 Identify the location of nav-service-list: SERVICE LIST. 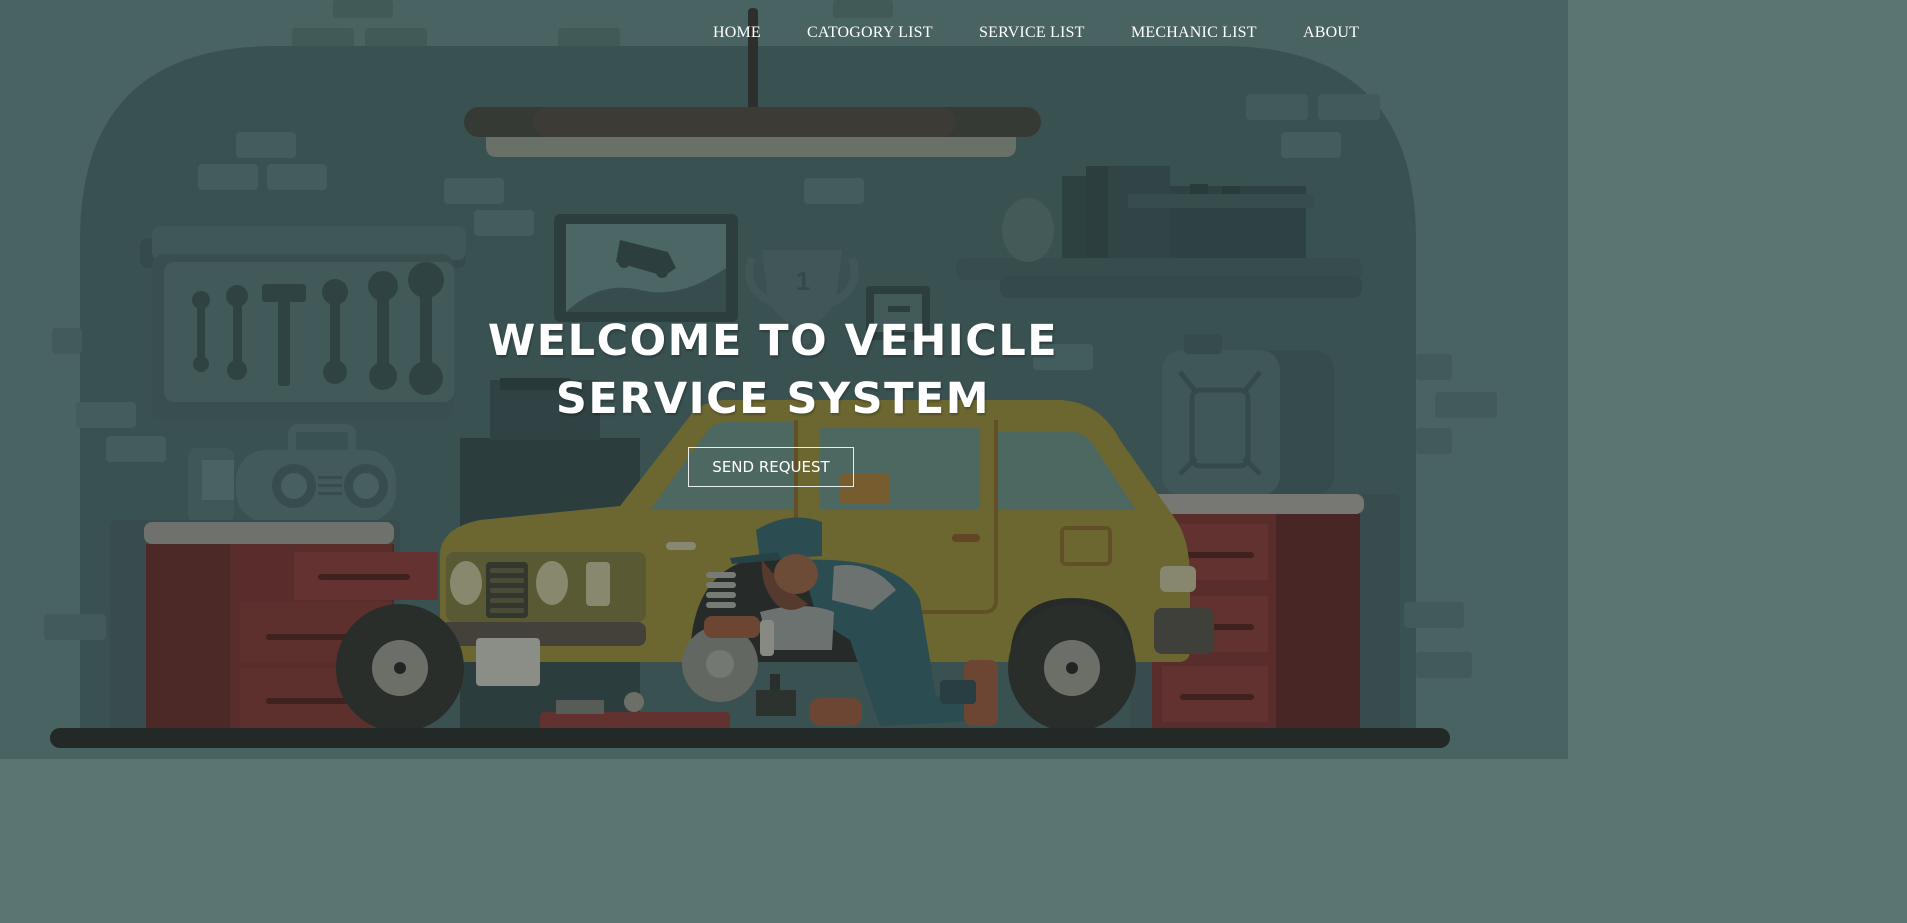
(1032, 33).